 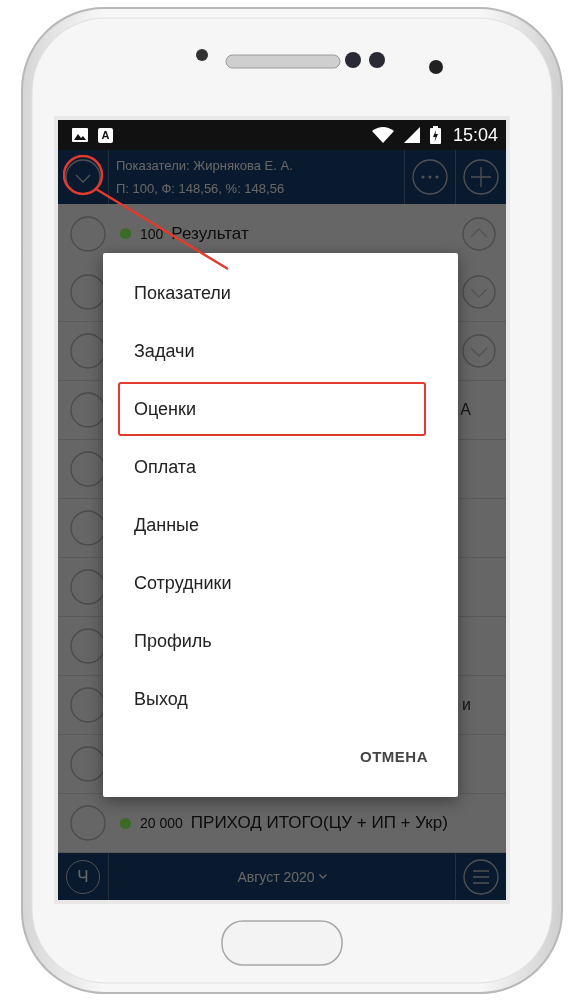 What do you see at coordinates (435, 135) in the screenshot?
I see `battery-icon` at bounding box center [435, 135].